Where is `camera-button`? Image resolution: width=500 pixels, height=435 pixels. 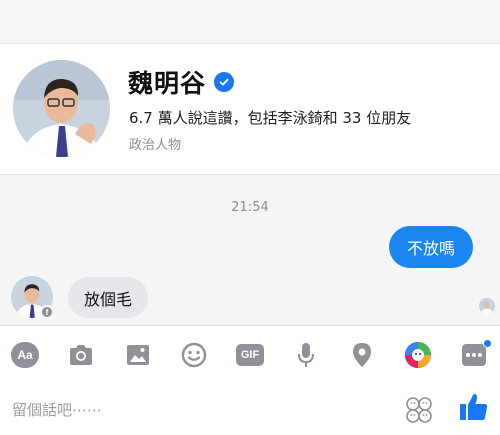
camera-button is located at coordinates (81, 355).